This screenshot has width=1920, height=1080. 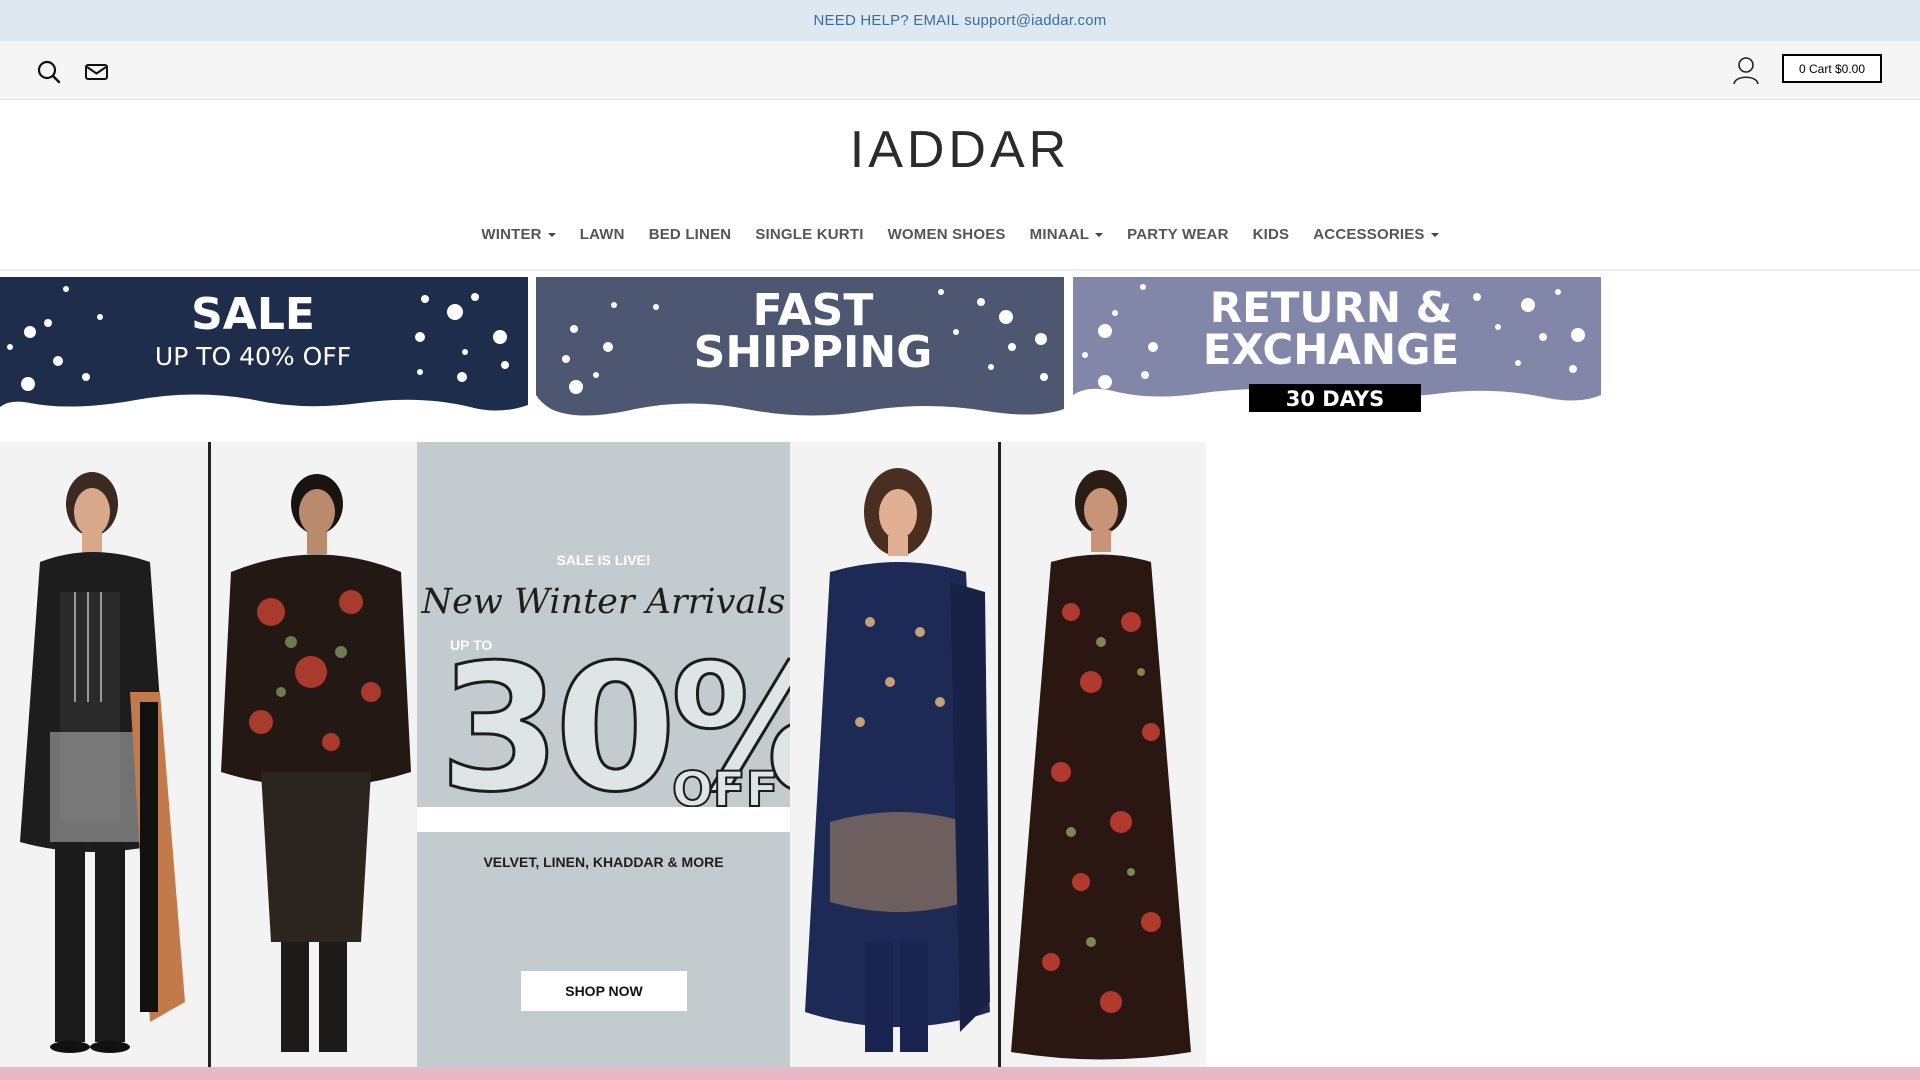 What do you see at coordinates (49, 72) in the screenshot?
I see `search-icon` at bounding box center [49, 72].